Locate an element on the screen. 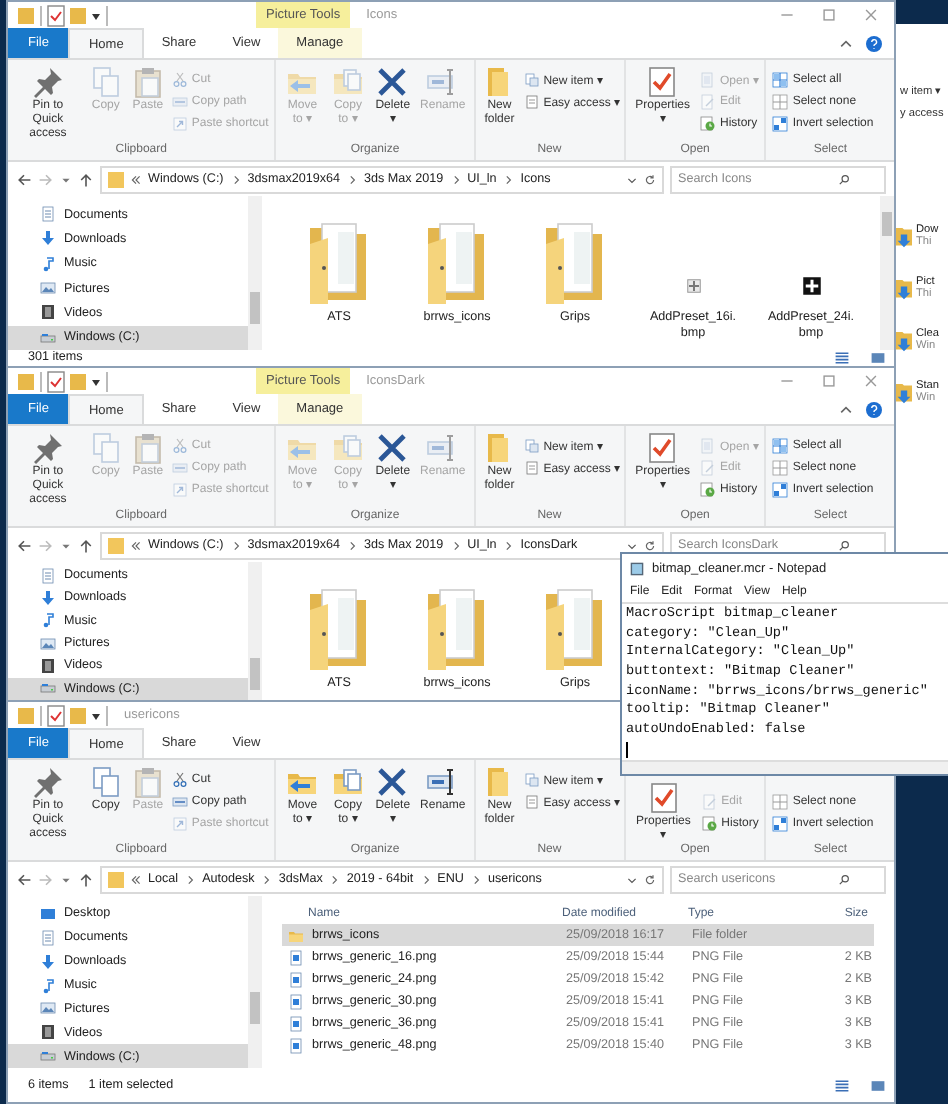 This screenshot has width=948, height=1104. new-item-icon is located at coordinates (531, 79).